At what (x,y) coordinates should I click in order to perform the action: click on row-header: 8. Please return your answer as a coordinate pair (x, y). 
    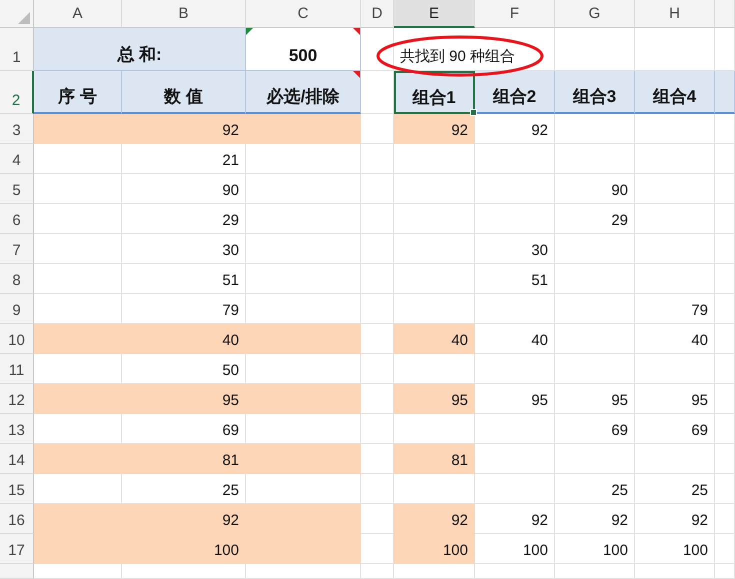
    Looking at the image, I should click on (17, 279).